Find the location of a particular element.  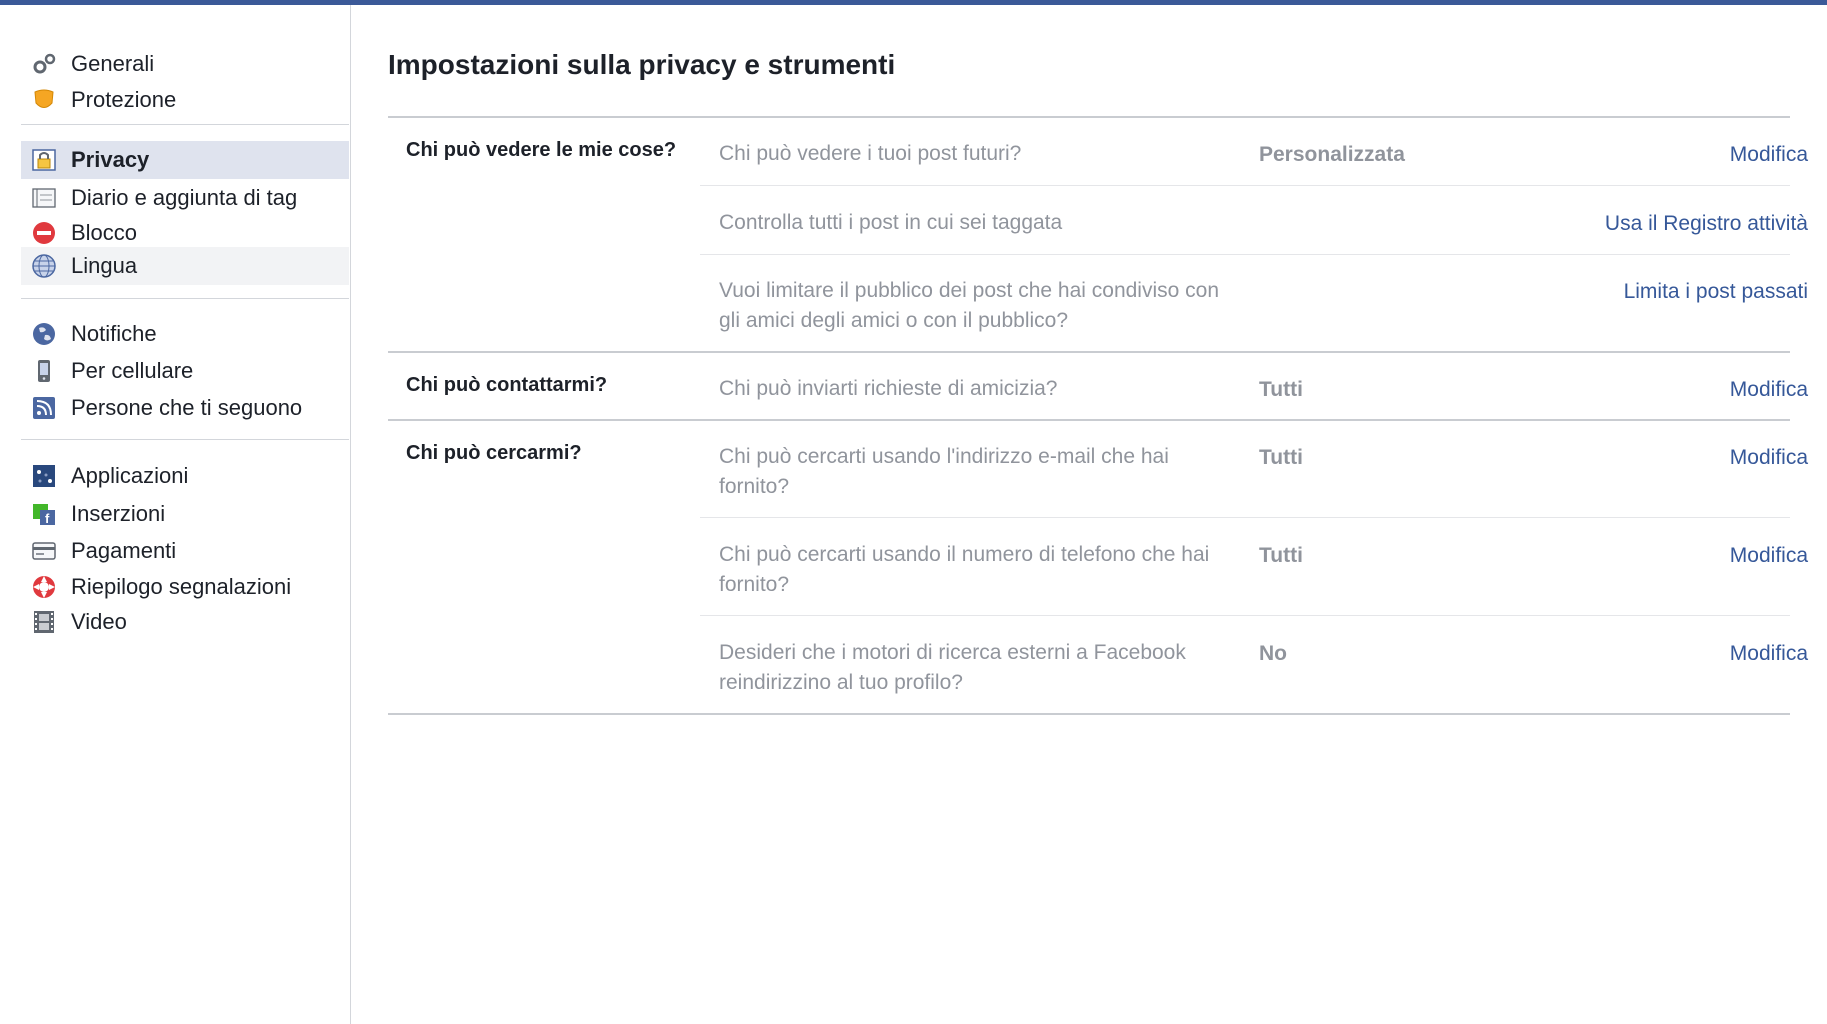

sidebar-item-label: Riepilogo segnalazioni is located at coordinates (181, 586).